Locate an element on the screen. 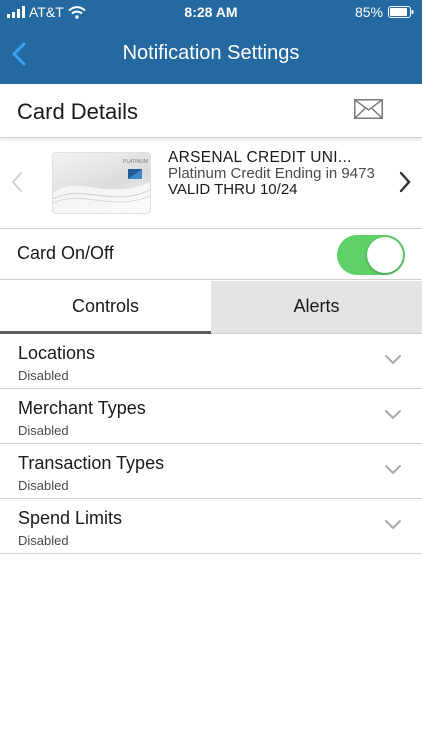 This screenshot has width=422, height=750. card-on-off-switch is located at coordinates (371, 255).